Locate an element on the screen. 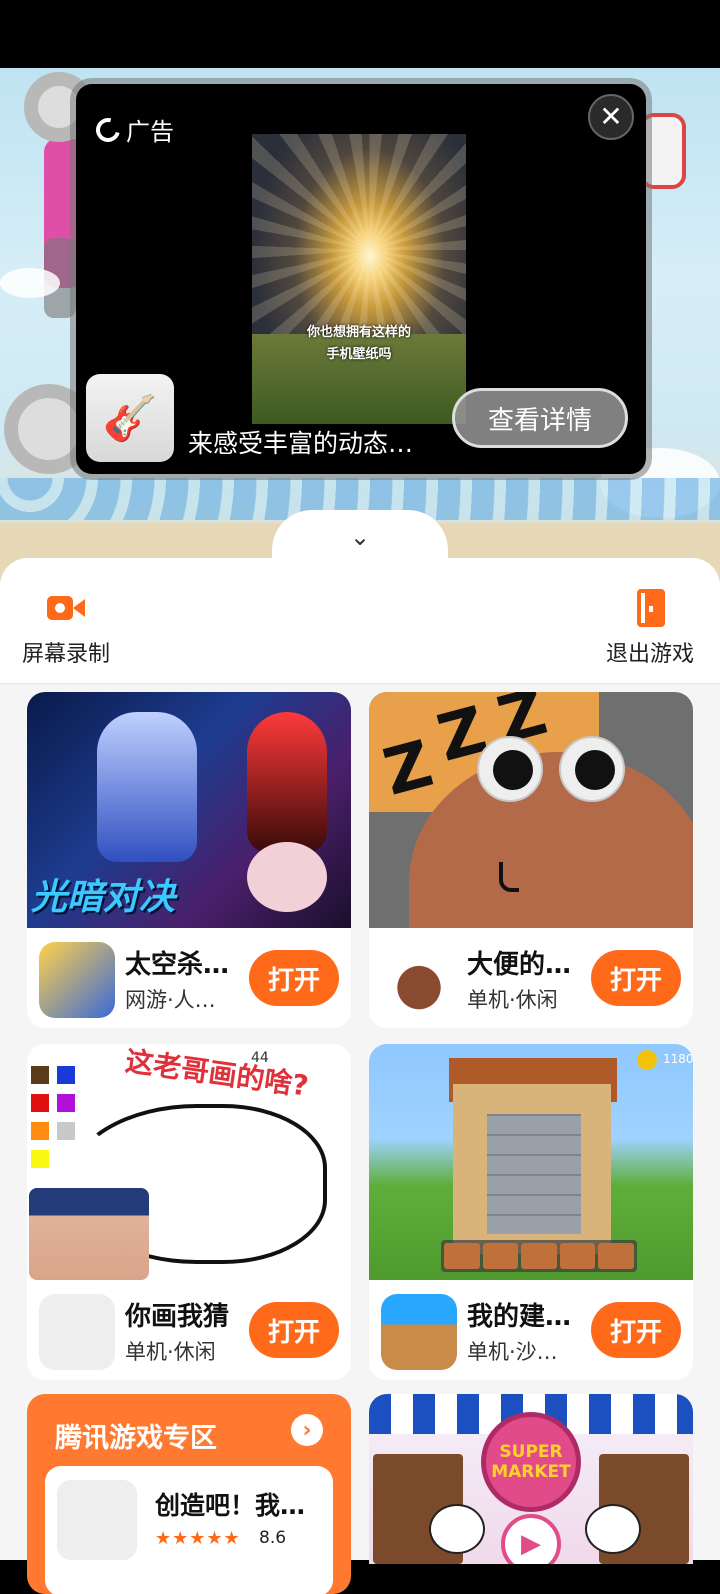  screen-record-button: 屏幕录制 is located at coordinates (66, 628).